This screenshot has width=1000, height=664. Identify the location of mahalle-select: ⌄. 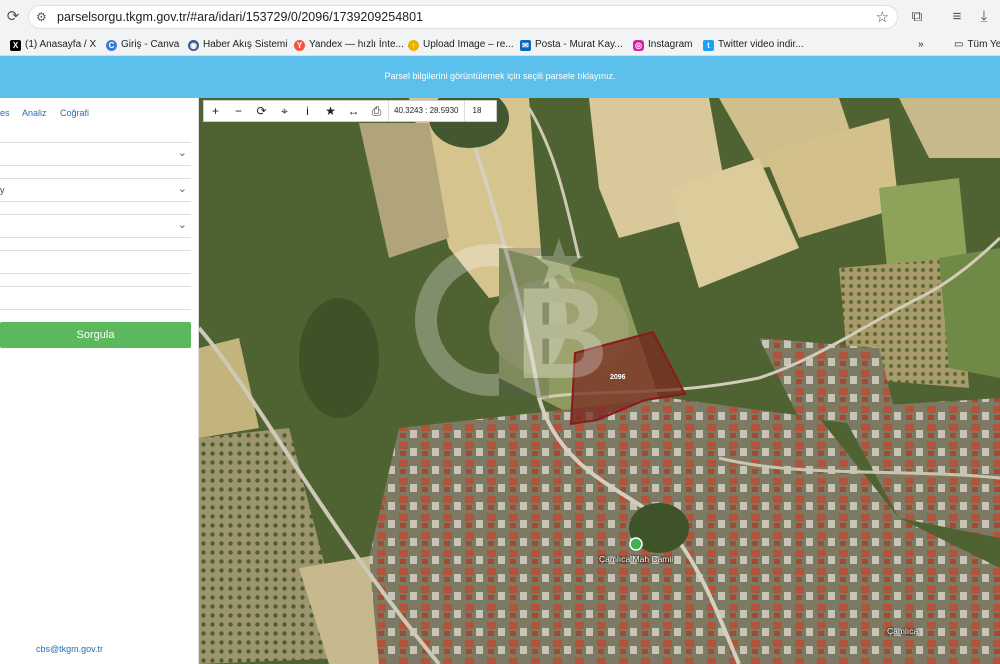
(95, 226).